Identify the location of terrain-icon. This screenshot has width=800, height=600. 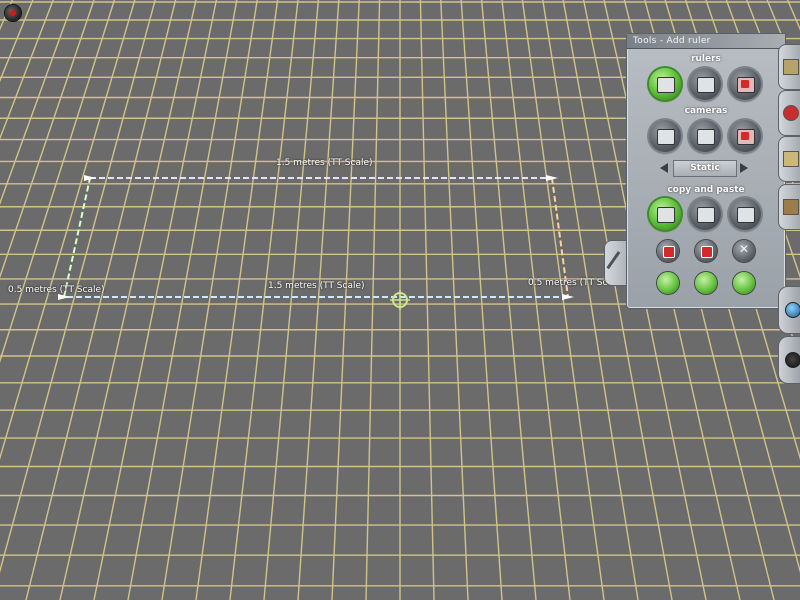
(791, 67).